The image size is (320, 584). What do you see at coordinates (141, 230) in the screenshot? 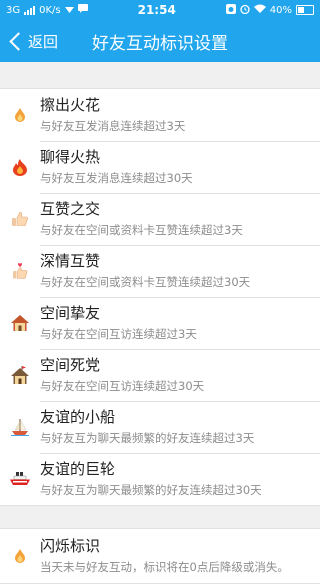
I see `item-desc: 与好友在空间或资料卡互赞连续超过3天` at bounding box center [141, 230].